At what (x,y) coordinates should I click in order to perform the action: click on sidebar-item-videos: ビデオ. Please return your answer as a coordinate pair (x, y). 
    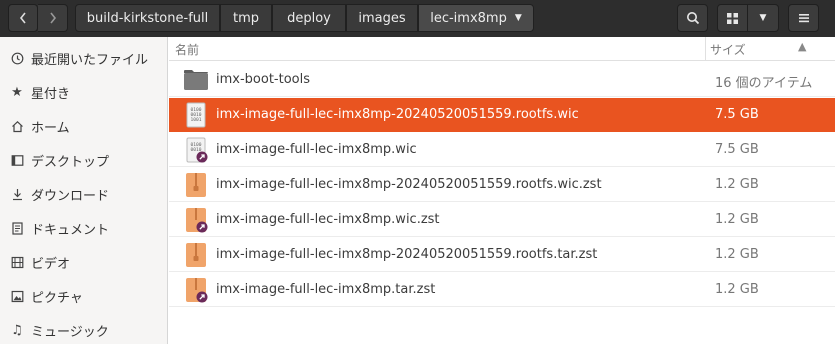
    Looking at the image, I should click on (84, 262).